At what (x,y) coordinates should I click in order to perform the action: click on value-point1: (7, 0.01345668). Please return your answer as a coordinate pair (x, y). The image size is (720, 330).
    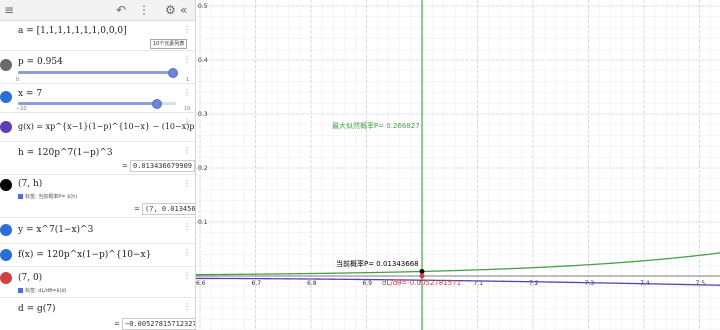
    Looking at the image, I should click on (168, 209).